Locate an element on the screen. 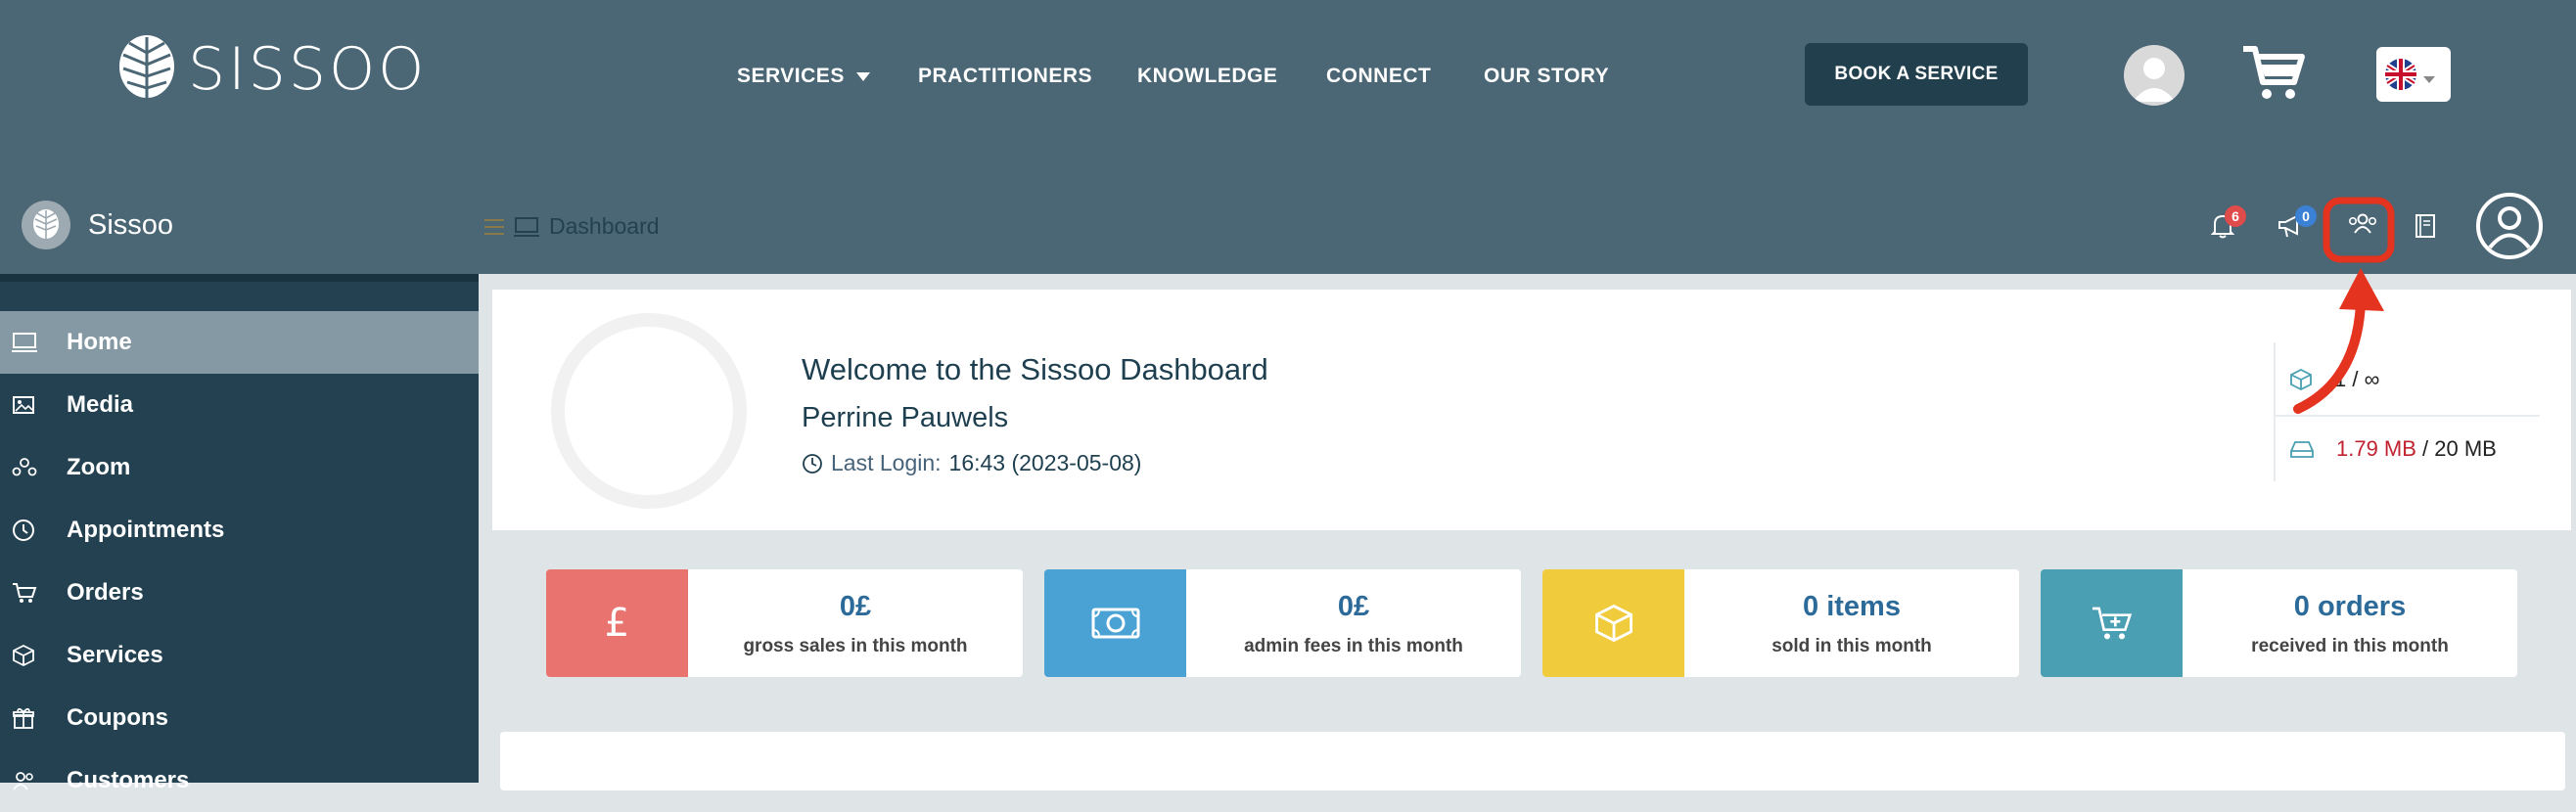  language-selector is located at coordinates (2413, 74).